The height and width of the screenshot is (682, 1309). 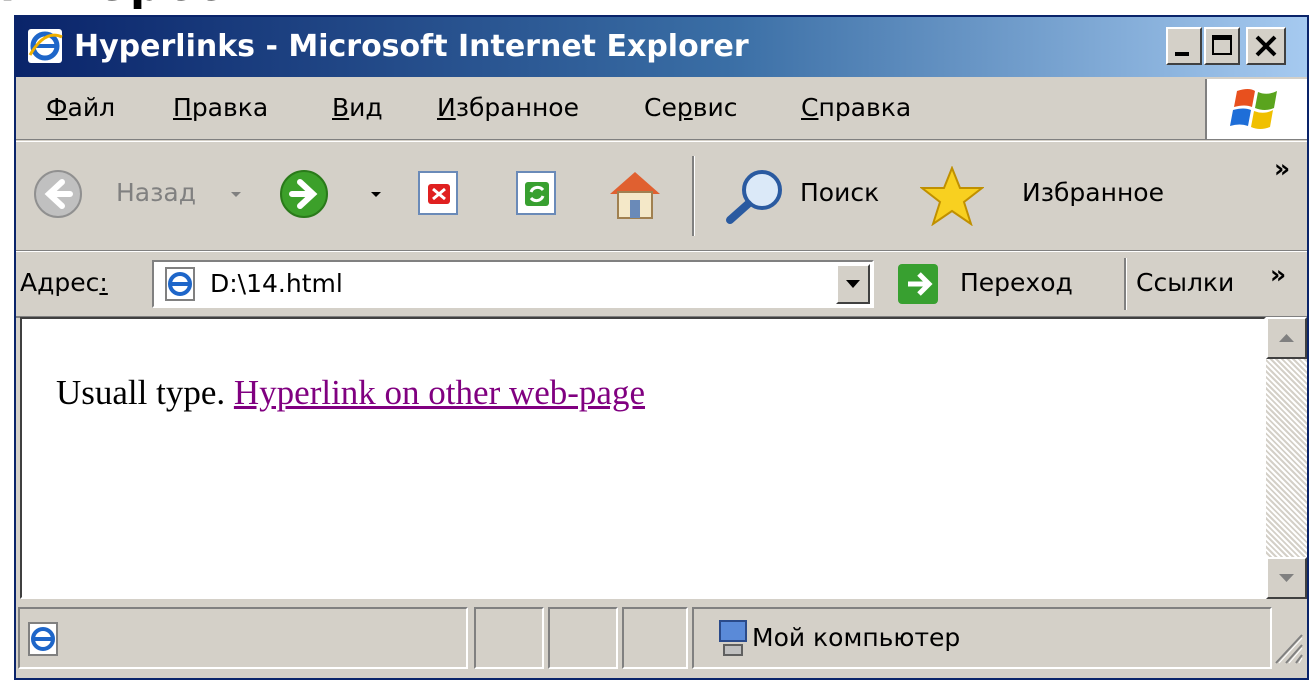 What do you see at coordinates (1182, 54) in the screenshot?
I see `minimize-icon` at bounding box center [1182, 54].